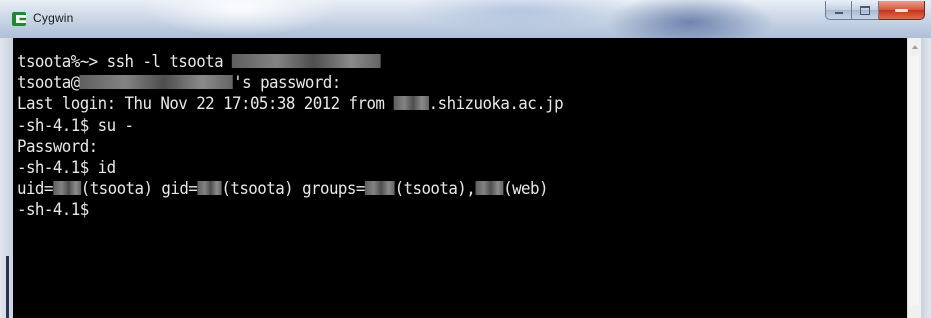 The height and width of the screenshot is (318, 931). I want to click on maximize-button, so click(865, 10).